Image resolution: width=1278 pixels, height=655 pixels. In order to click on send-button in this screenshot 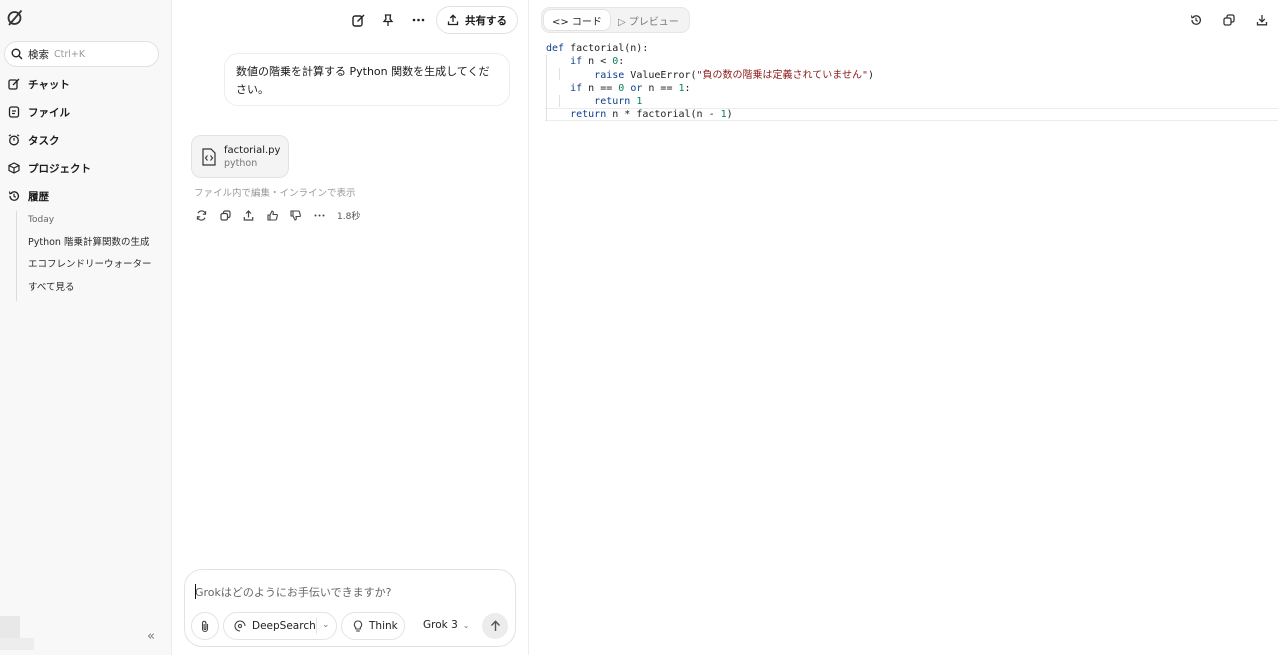, I will do `click(495, 626)`.